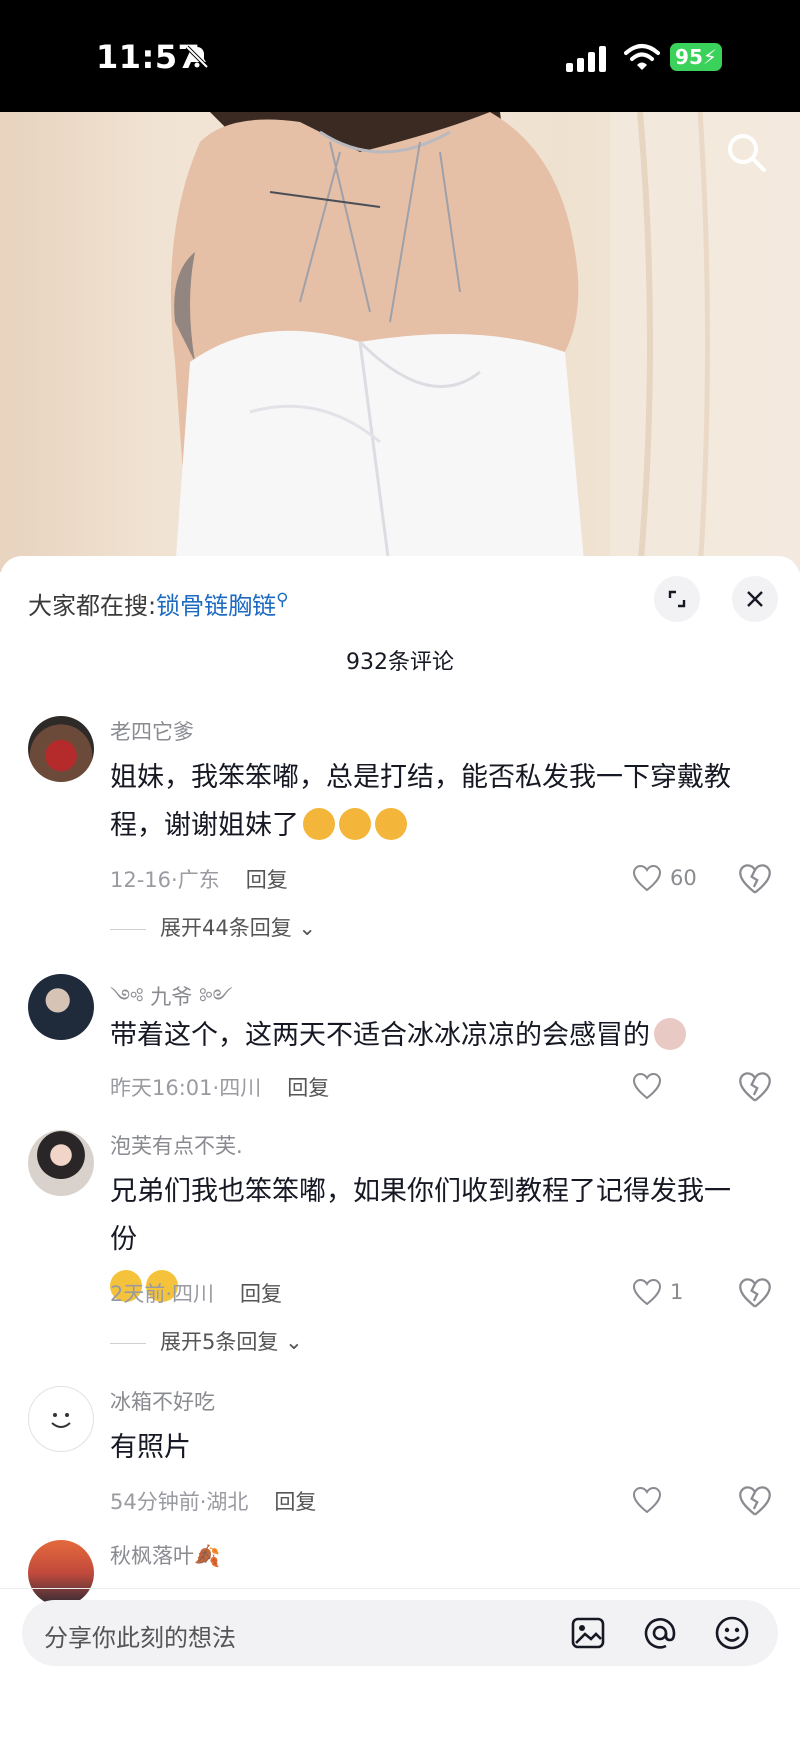 Image resolution: width=800 pixels, height=1738 pixels. I want to click on comment-meta: 昨天16:01·四川 回复, so click(219, 1087).